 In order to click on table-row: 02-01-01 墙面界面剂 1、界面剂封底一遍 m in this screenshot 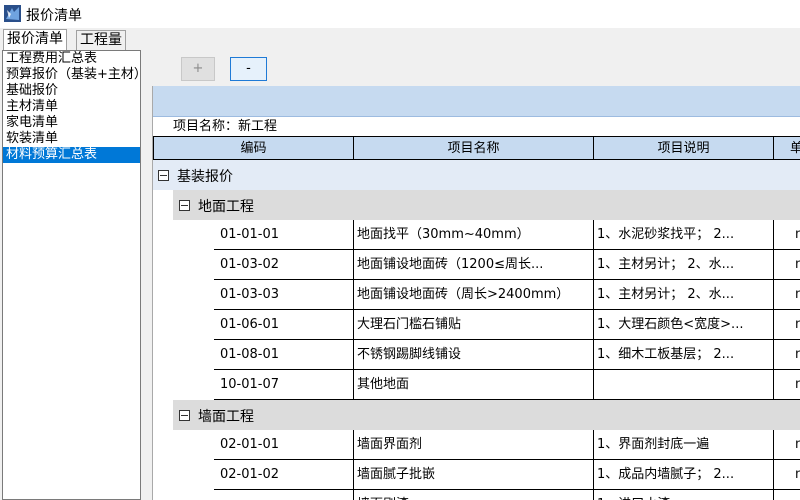, I will do `click(476, 445)`.